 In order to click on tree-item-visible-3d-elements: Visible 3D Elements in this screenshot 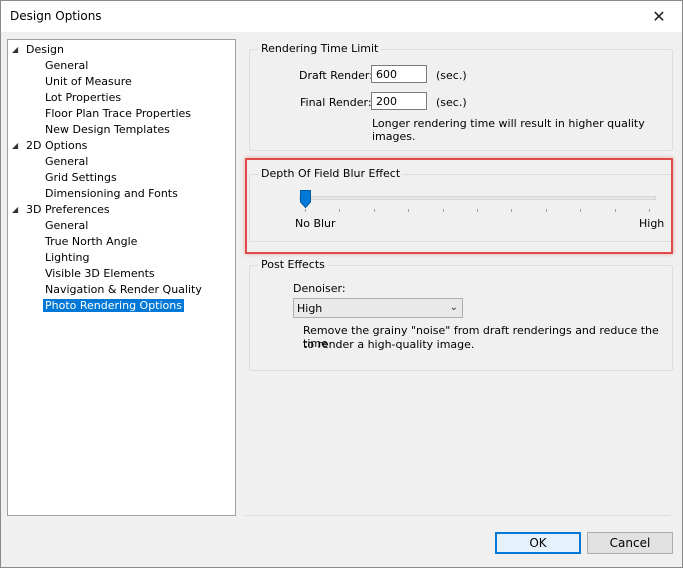, I will do `click(100, 273)`.